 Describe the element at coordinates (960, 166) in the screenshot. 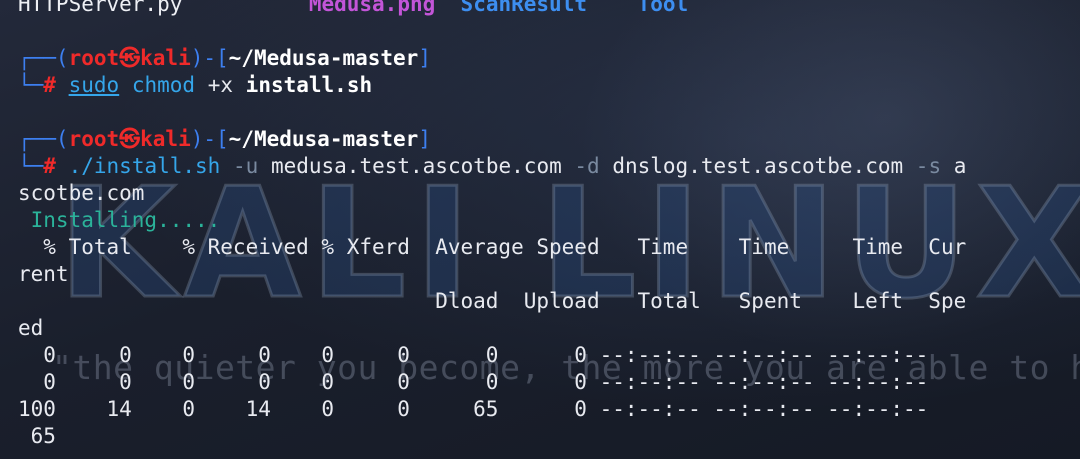

I see `cmd-val-s: a` at that location.